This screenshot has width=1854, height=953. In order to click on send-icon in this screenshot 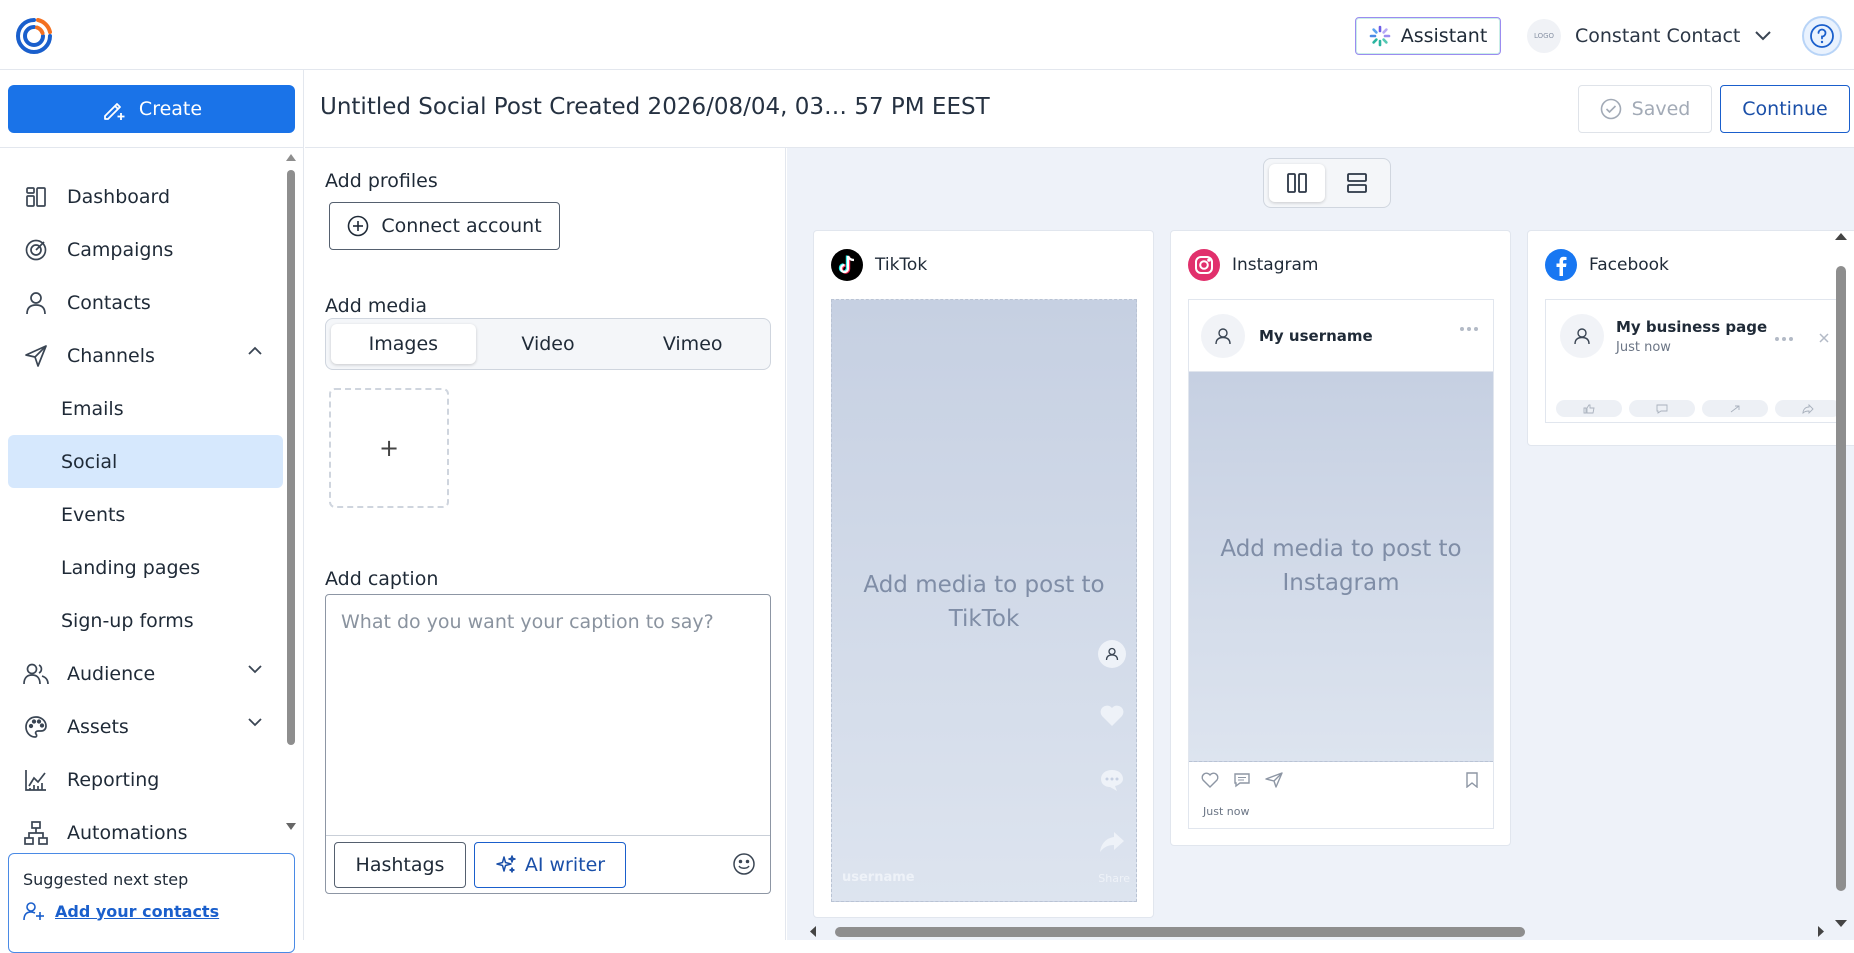, I will do `click(1274, 780)`.